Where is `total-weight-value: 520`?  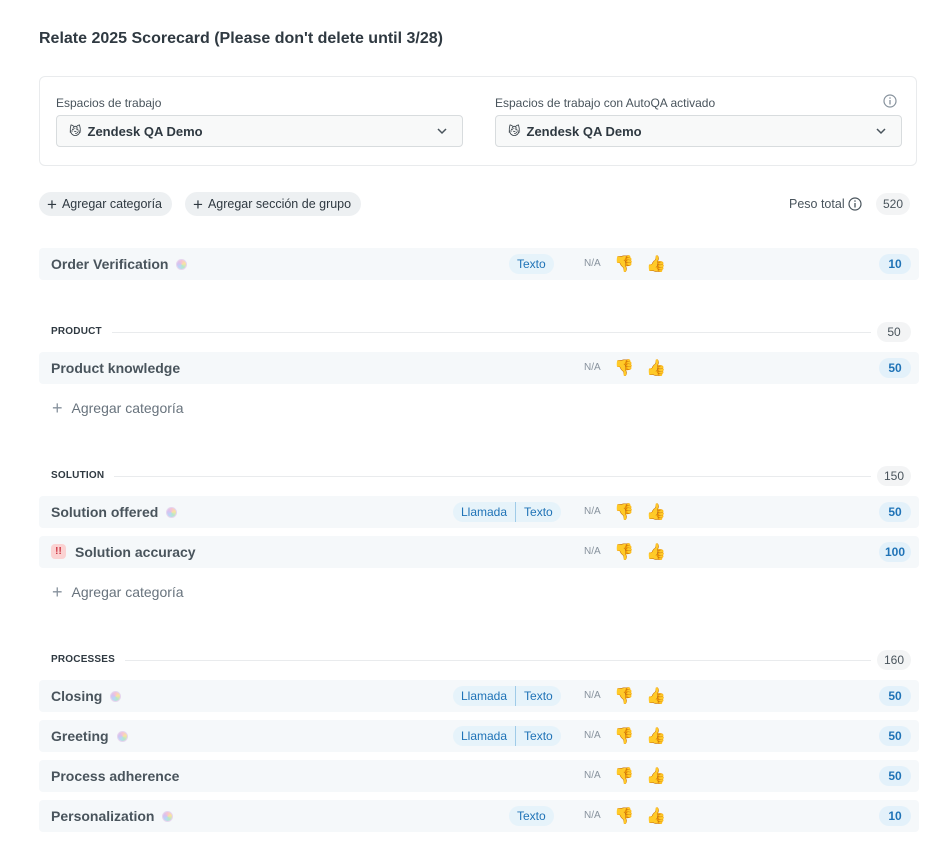
total-weight-value: 520 is located at coordinates (893, 204).